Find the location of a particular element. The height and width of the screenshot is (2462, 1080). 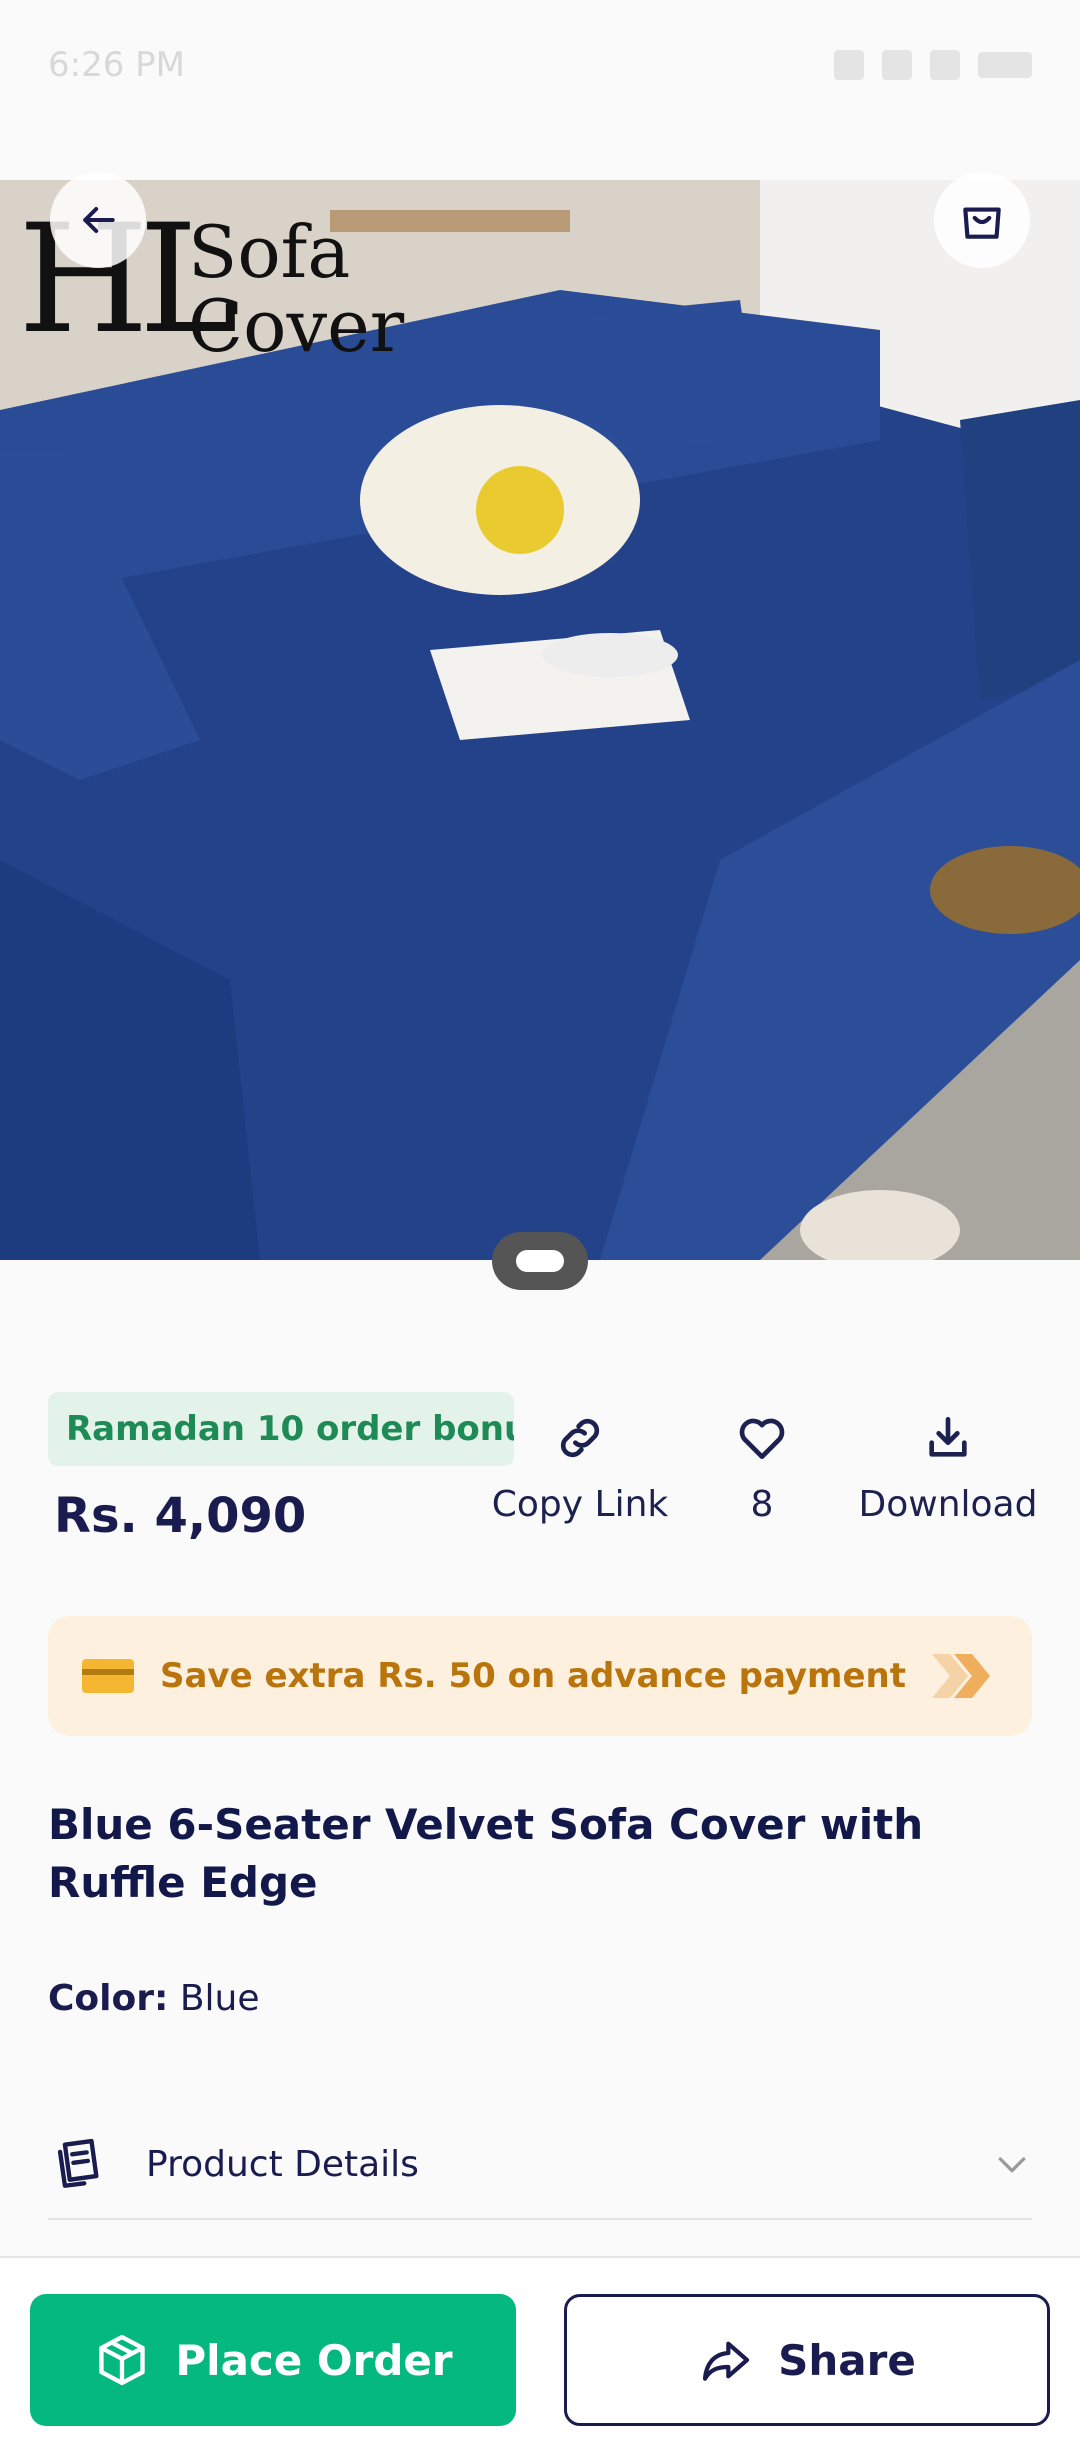

shopping-bag-icon is located at coordinates (982, 223).